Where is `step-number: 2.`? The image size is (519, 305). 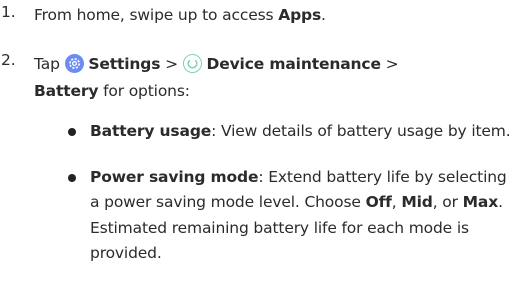 step-number: 2. is located at coordinates (8, 60).